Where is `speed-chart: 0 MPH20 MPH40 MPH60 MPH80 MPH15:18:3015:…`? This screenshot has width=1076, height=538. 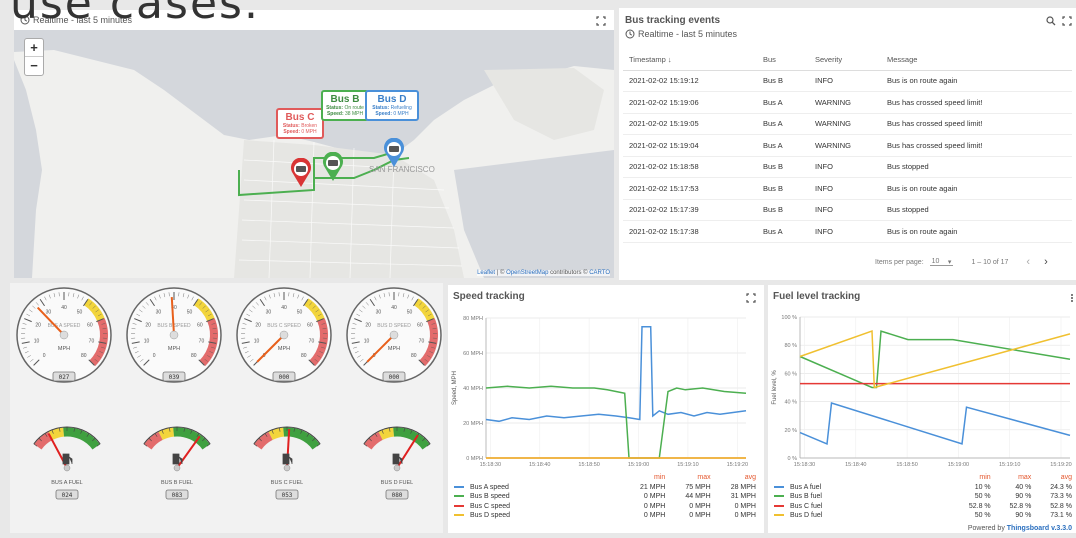
speed-chart: 0 MPH20 MPH40 MPH60 MPH80 MPH15:18:3015:… is located at coordinates (606, 387).